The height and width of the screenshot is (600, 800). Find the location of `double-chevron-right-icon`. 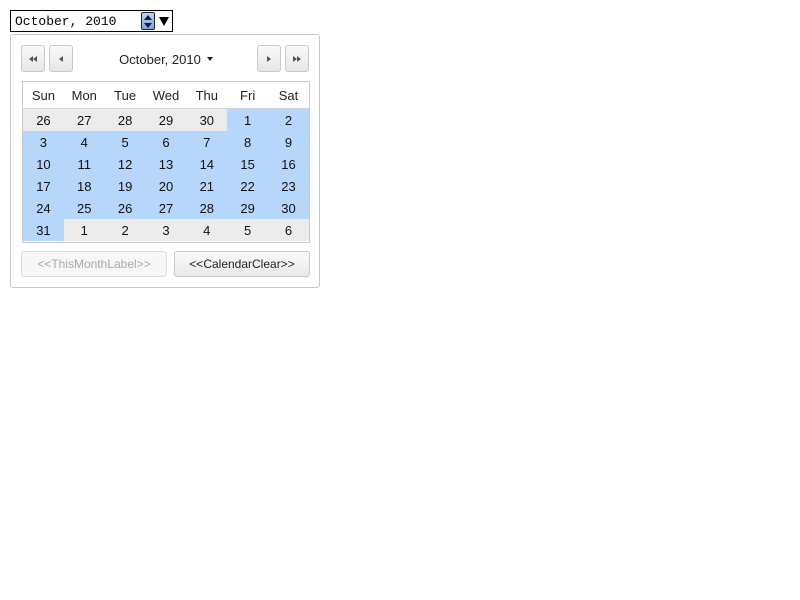

double-chevron-right-icon is located at coordinates (297, 58).